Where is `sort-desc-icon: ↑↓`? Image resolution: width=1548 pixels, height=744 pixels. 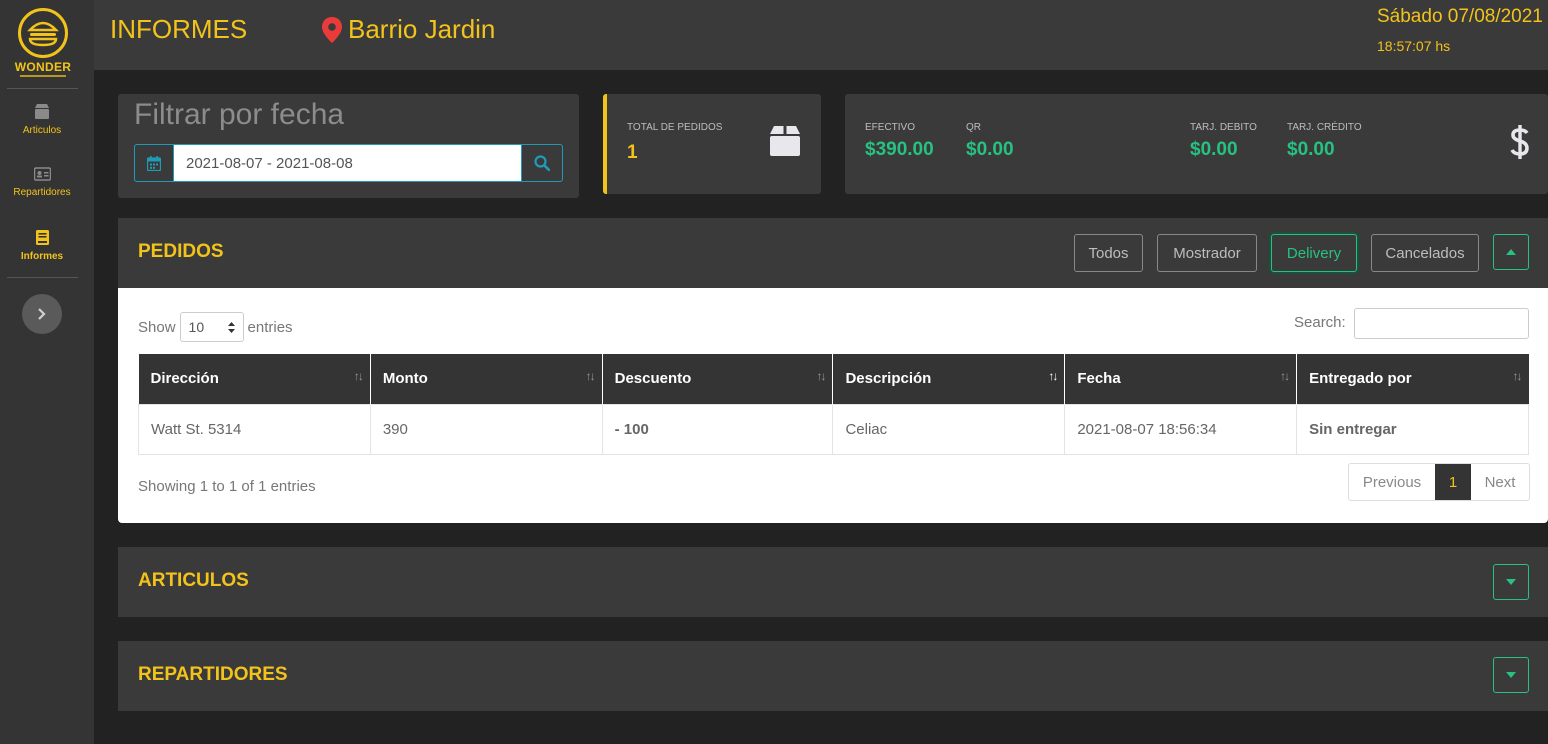
sort-desc-icon: ↑↓ is located at coordinates (1053, 376).